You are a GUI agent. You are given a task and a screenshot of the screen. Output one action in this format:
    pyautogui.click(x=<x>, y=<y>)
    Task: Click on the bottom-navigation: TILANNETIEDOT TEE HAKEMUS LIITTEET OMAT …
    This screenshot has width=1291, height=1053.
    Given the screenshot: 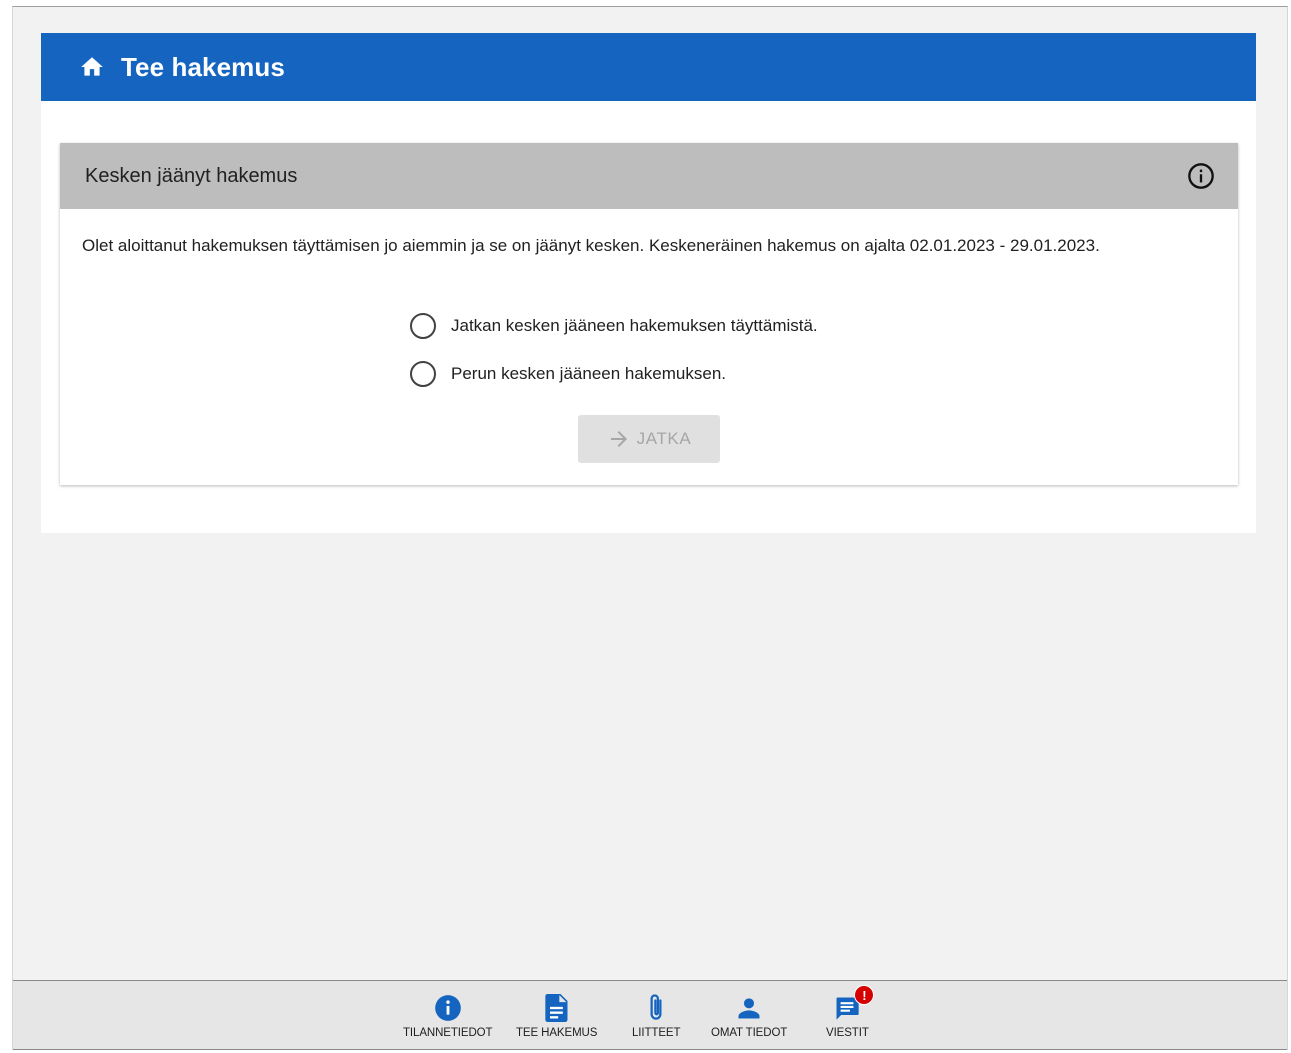 What is the action you would take?
    pyautogui.click(x=650, y=1015)
    